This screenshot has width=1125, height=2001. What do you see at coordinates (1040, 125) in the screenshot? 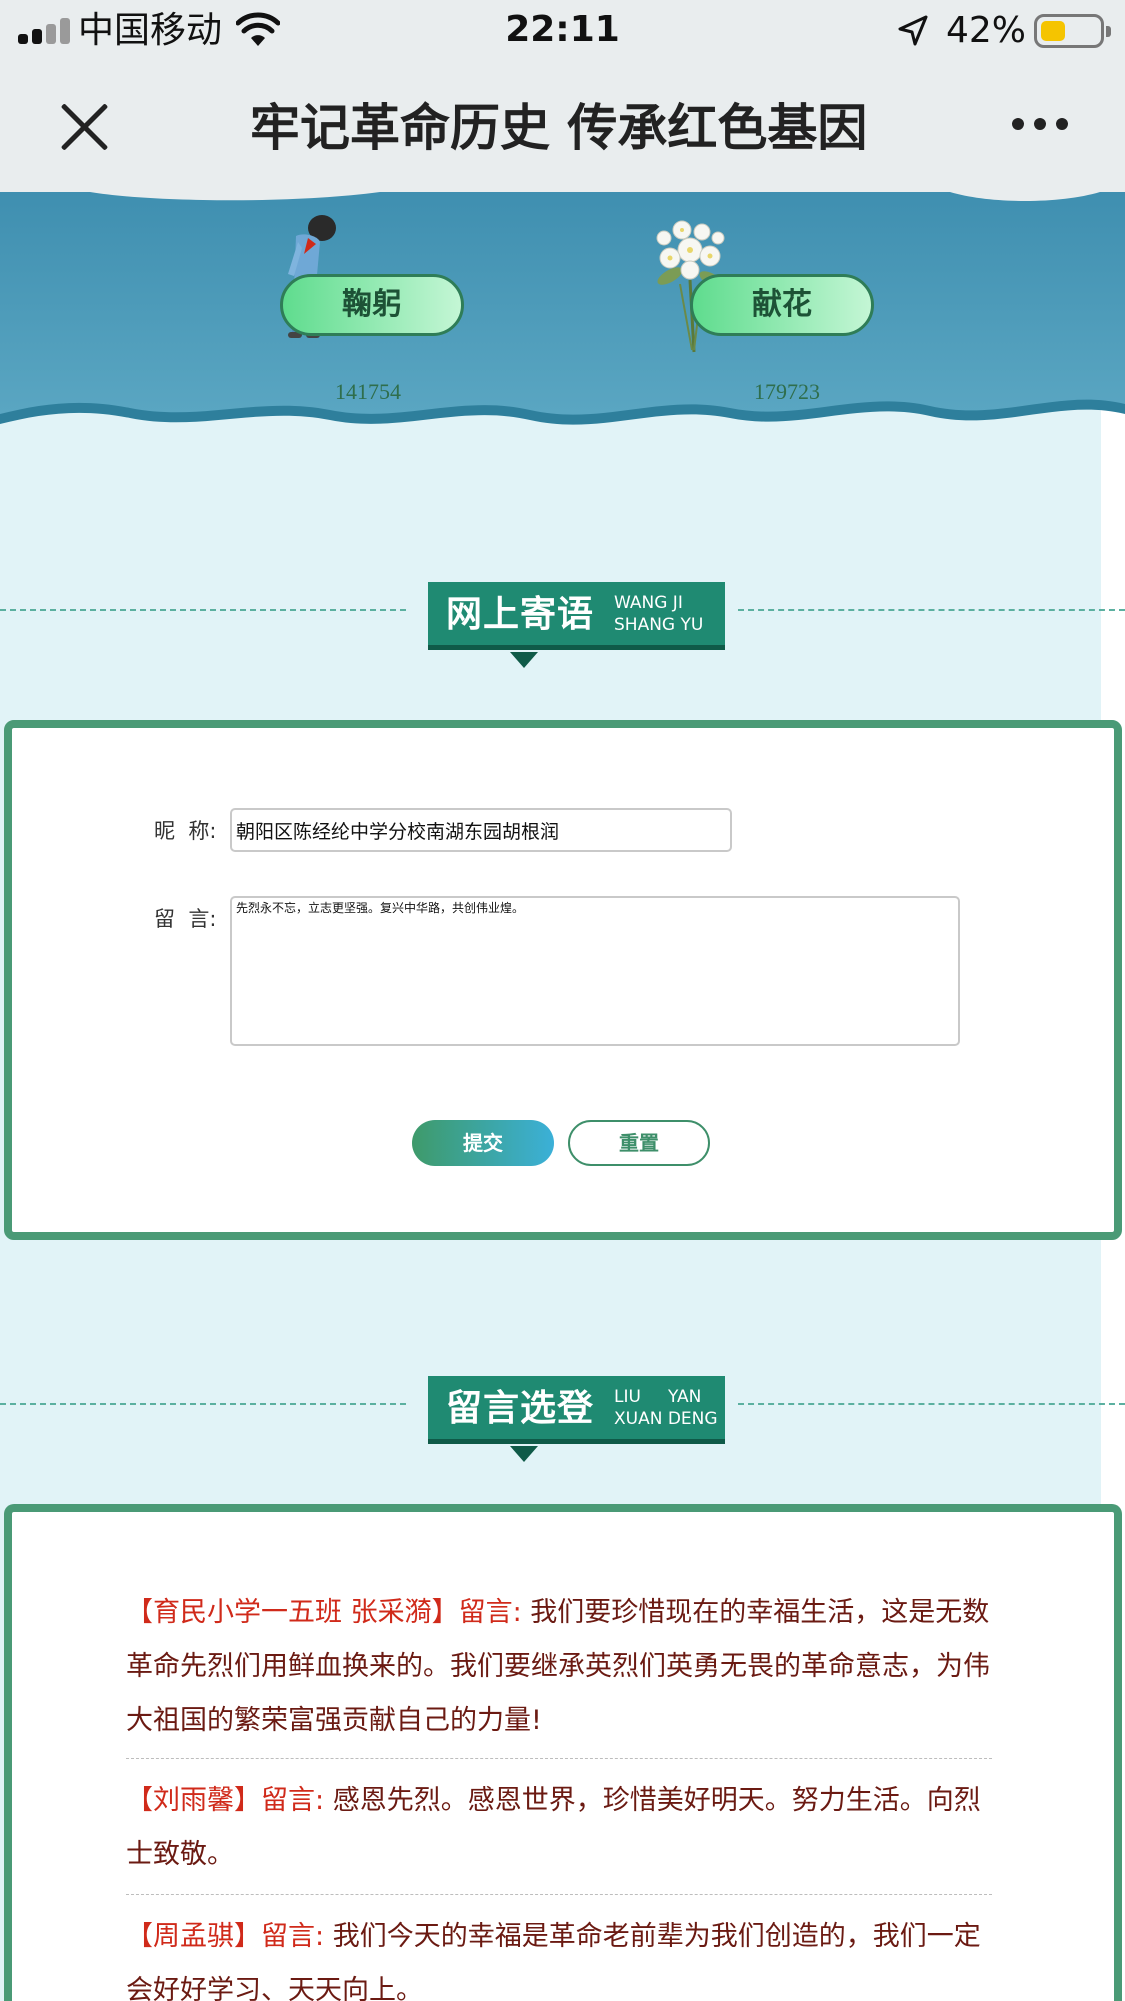
I see `more-dots-icon` at bounding box center [1040, 125].